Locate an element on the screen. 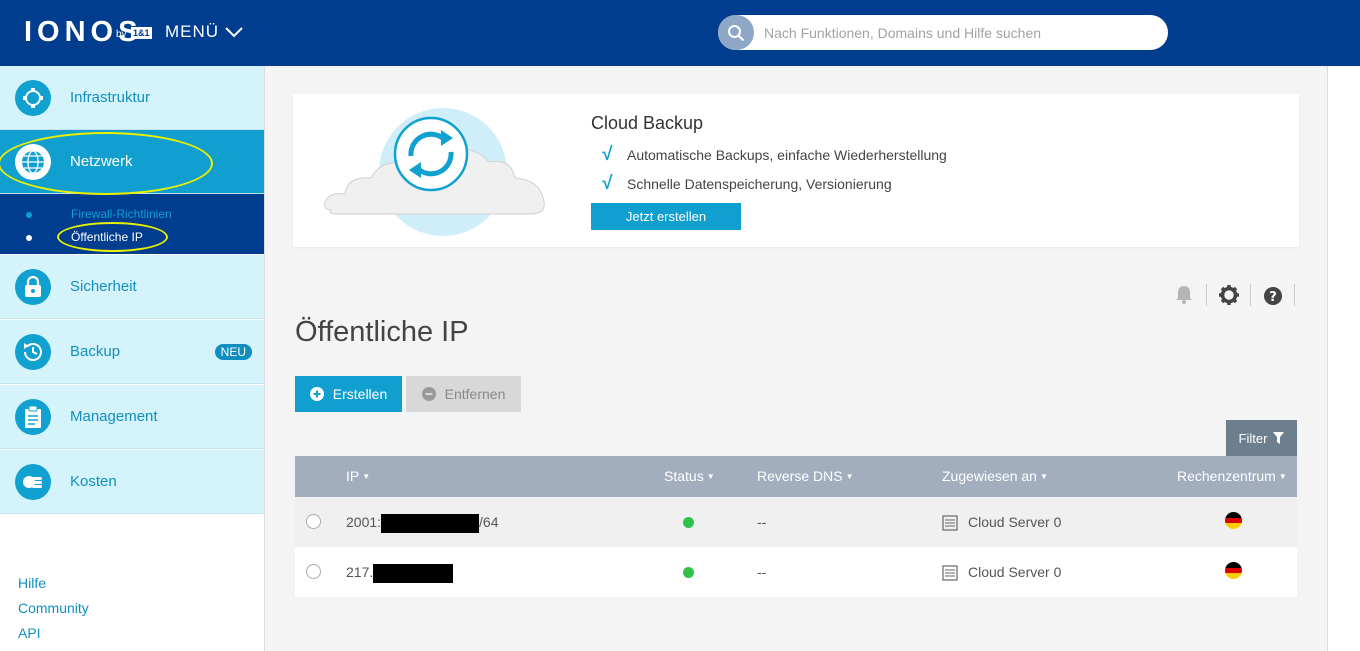 This screenshot has height=651, width=1360. sidebar-item-management: Management is located at coordinates (132, 417).